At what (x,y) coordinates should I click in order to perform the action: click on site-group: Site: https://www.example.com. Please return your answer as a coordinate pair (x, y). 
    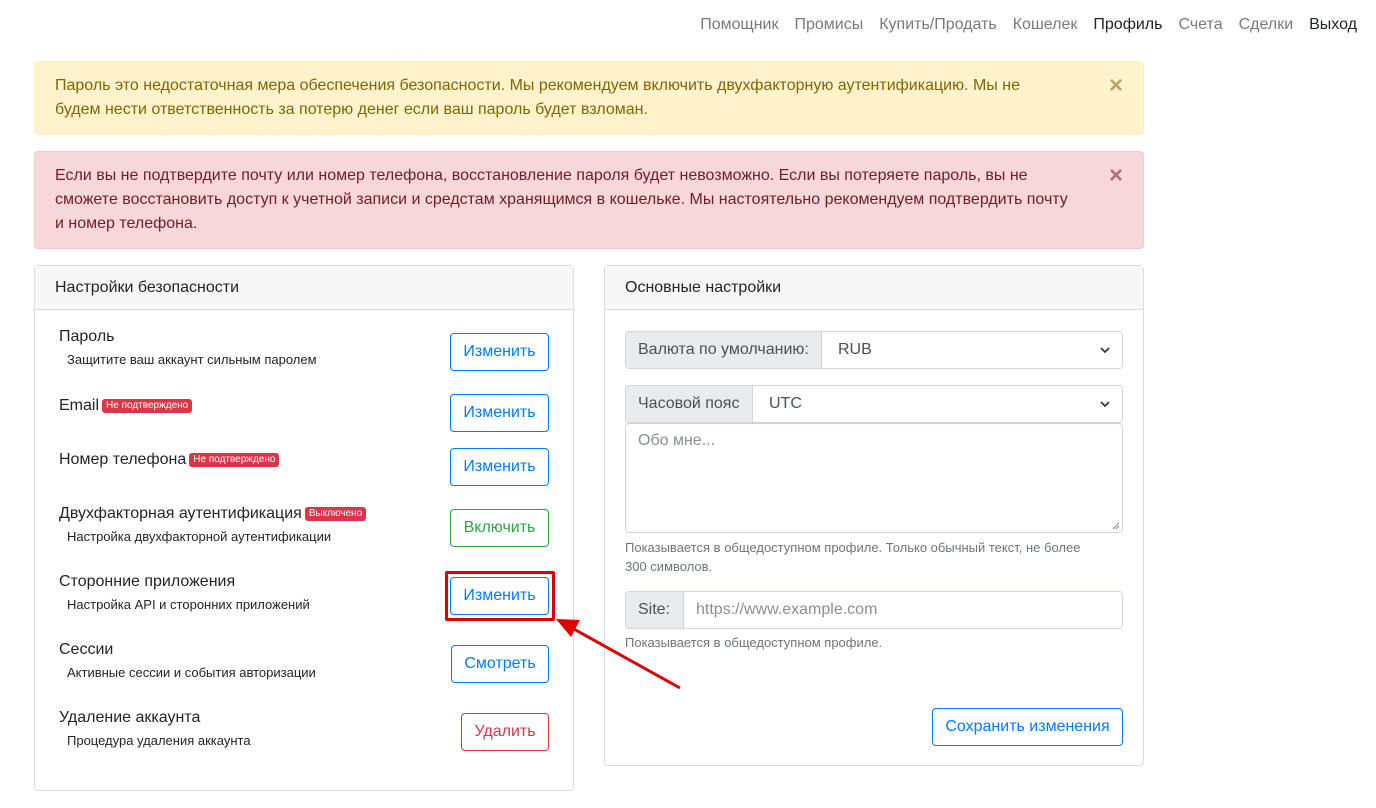
    Looking at the image, I should click on (874, 610).